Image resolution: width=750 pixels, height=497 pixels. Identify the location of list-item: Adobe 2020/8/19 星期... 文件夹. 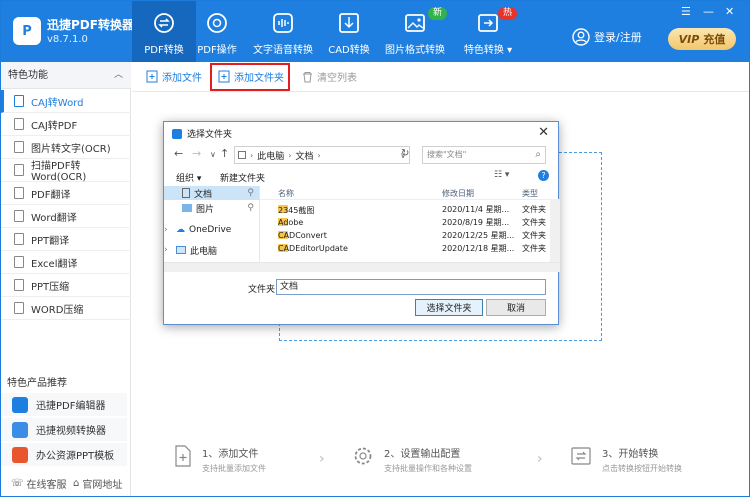
(403, 222).